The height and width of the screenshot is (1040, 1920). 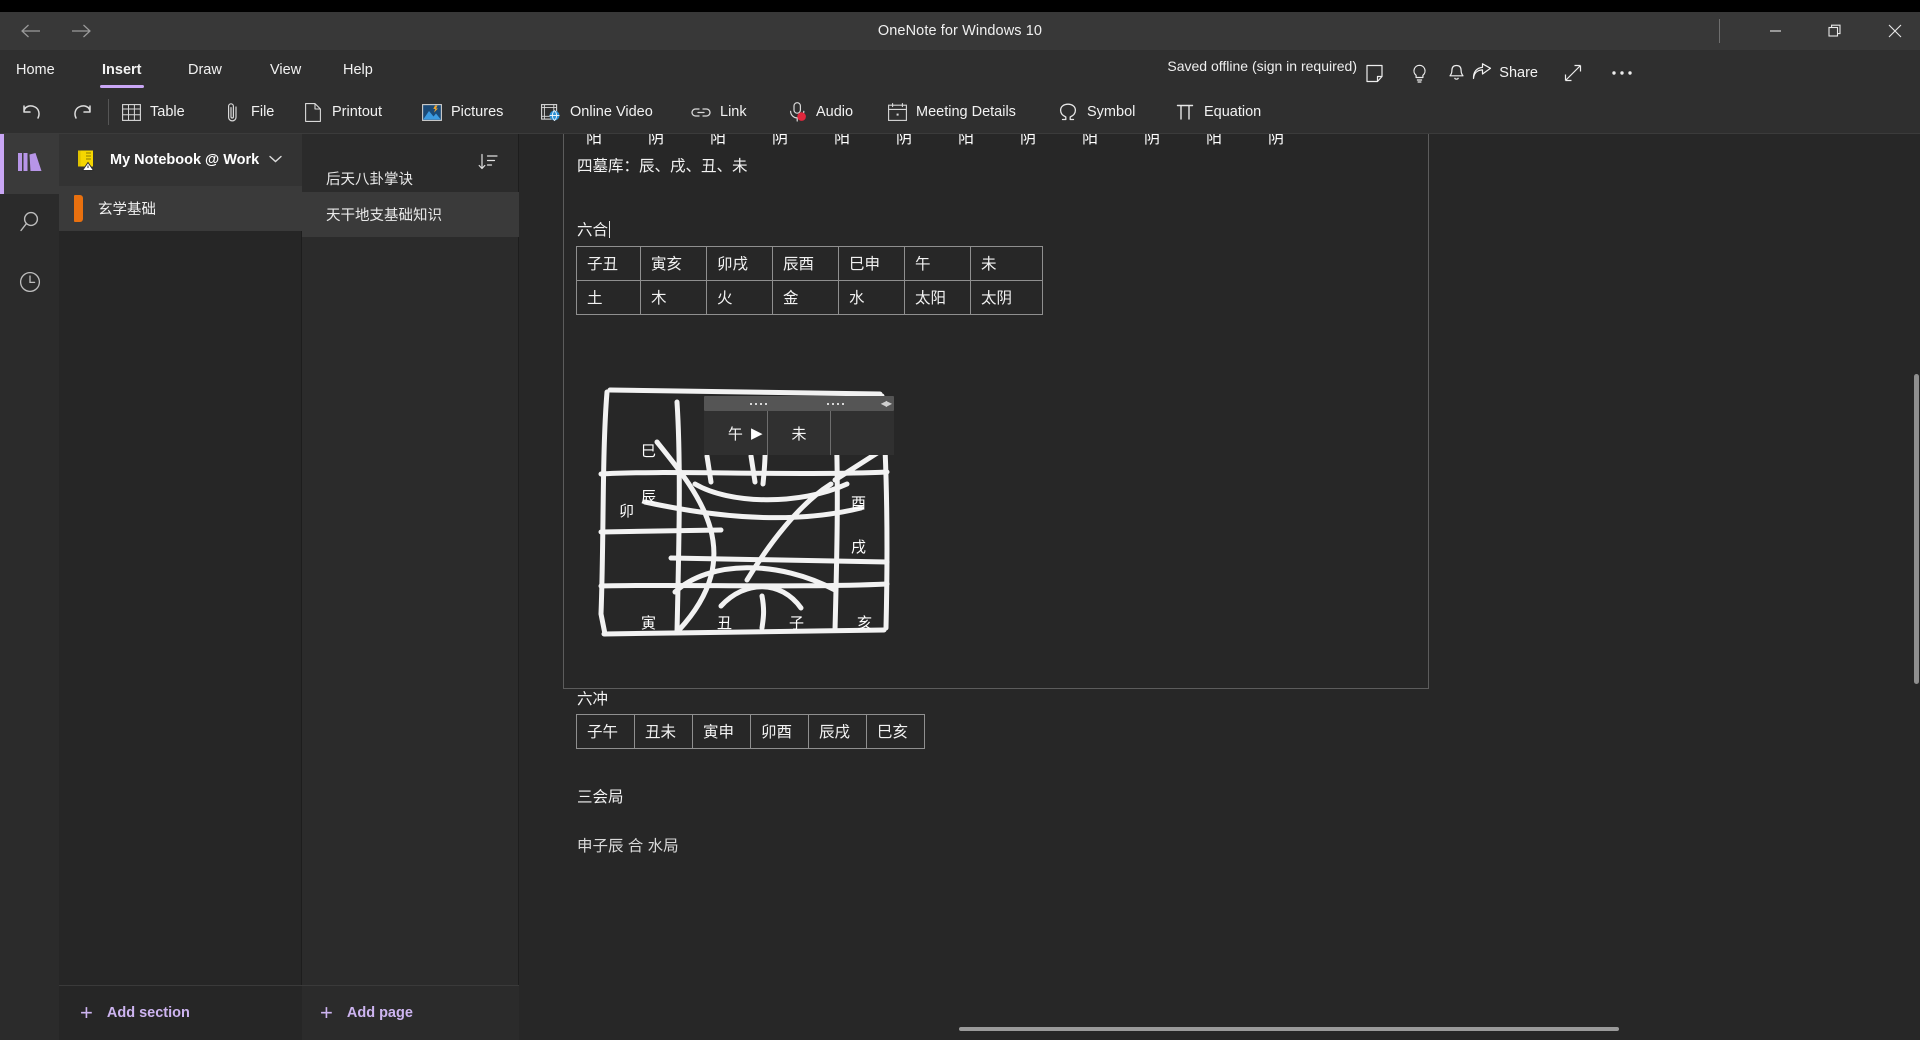 What do you see at coordinates (275, 160) in the screenshot?
I see `chevron-down-icon` at bounding box center [275, 160].